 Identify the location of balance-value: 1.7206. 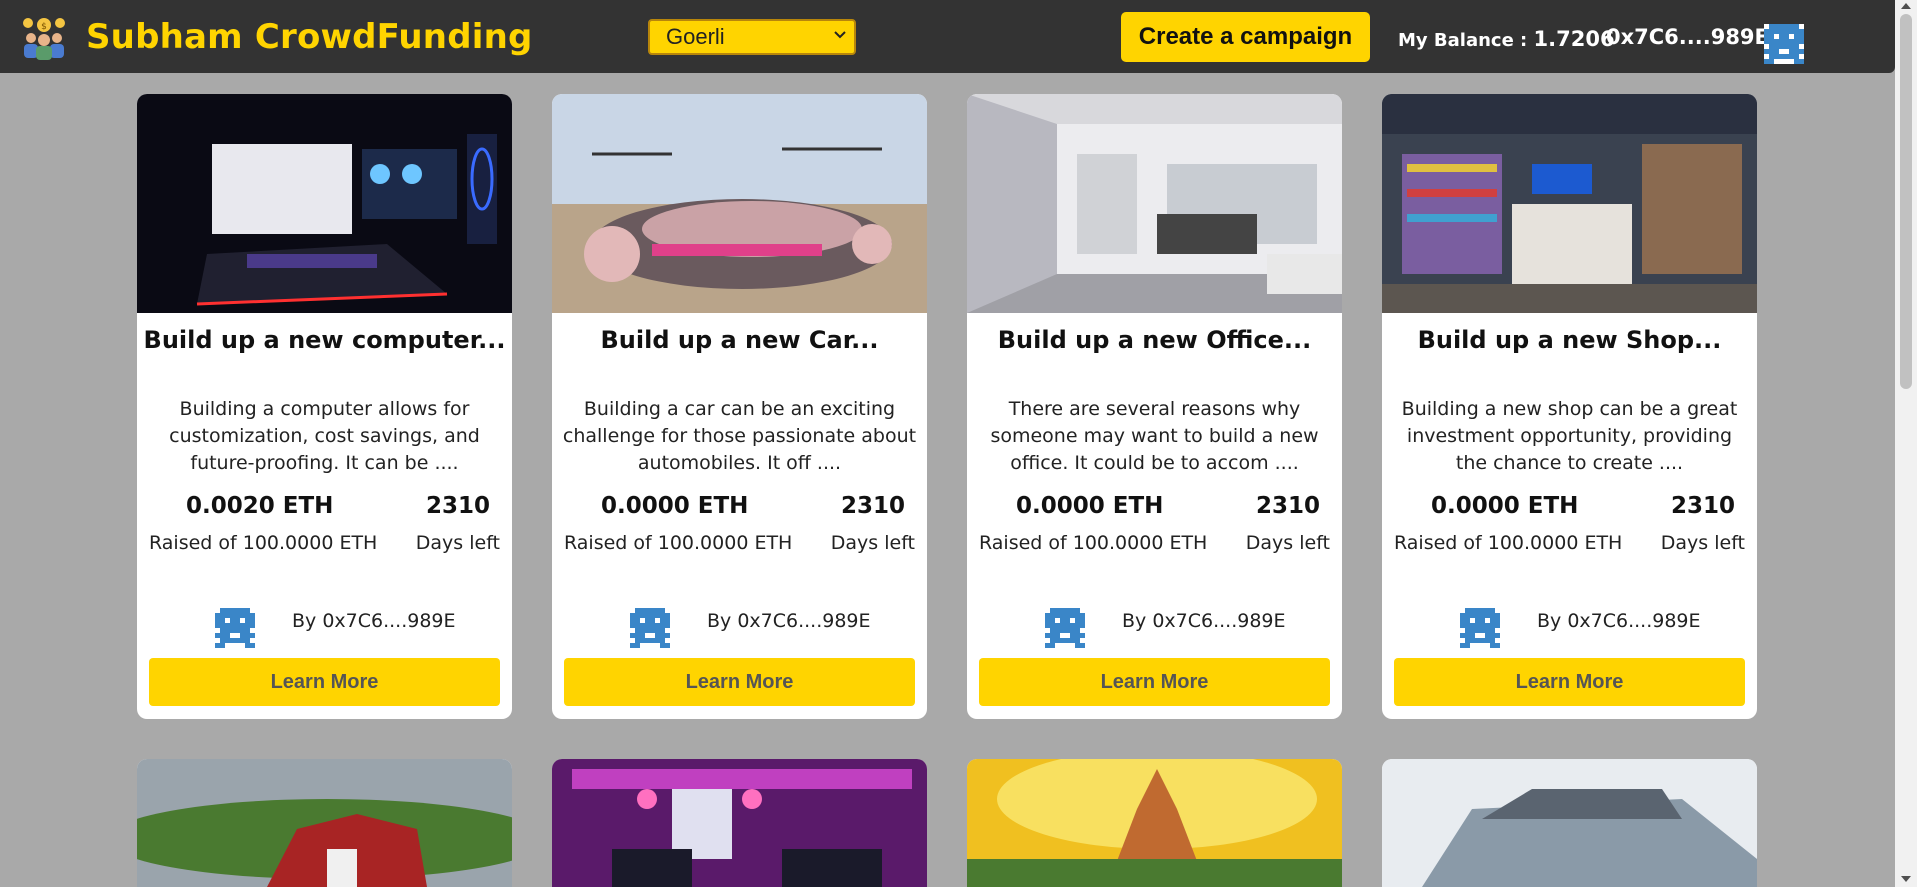
(1574, 39).